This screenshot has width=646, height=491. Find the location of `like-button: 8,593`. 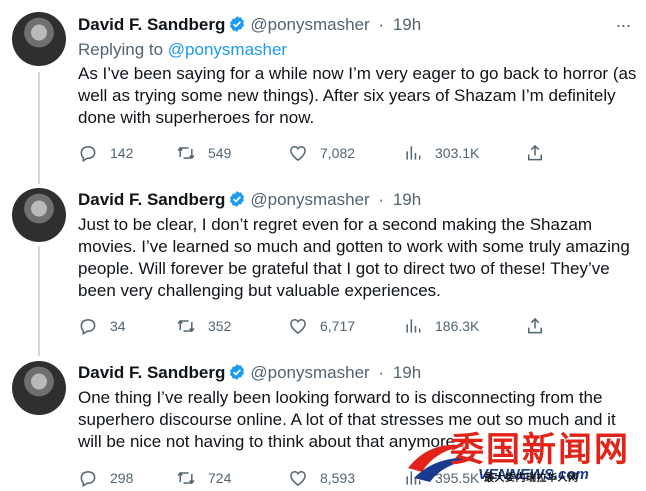

like-button: 8,593 is located at coordinates (321, 478).